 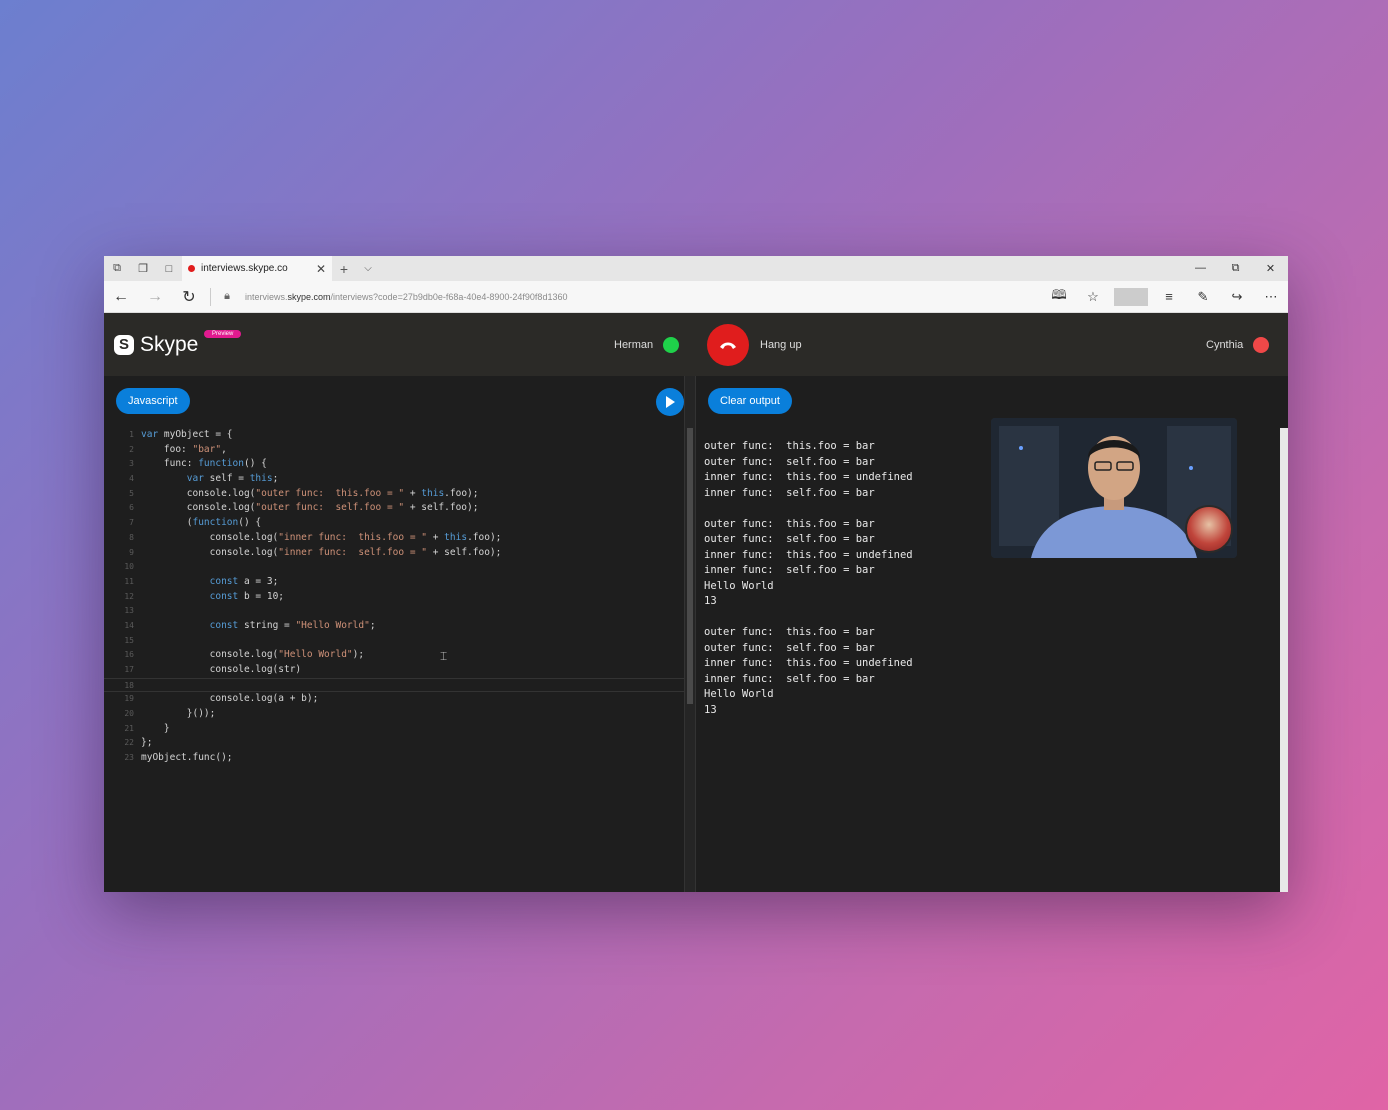 What do you see at coordinates (321, 269) in the screenshot?
I see `tab-close-icon: ✕` at bounding box center [321, 269].